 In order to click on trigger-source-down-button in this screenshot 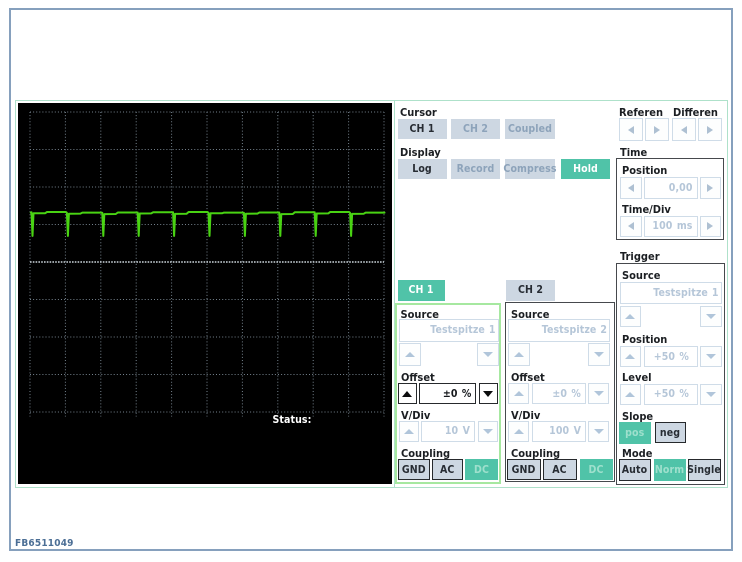, I will do `click(711, 316)`.